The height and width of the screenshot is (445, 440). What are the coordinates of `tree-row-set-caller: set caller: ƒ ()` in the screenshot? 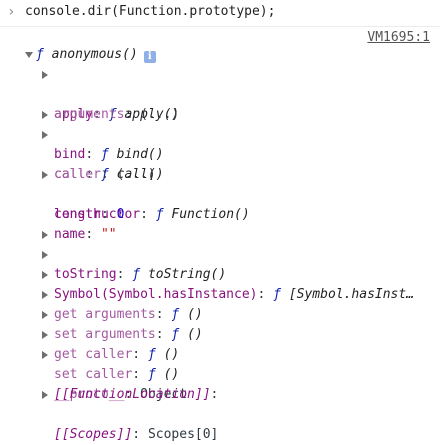 It's located at (109, 353).